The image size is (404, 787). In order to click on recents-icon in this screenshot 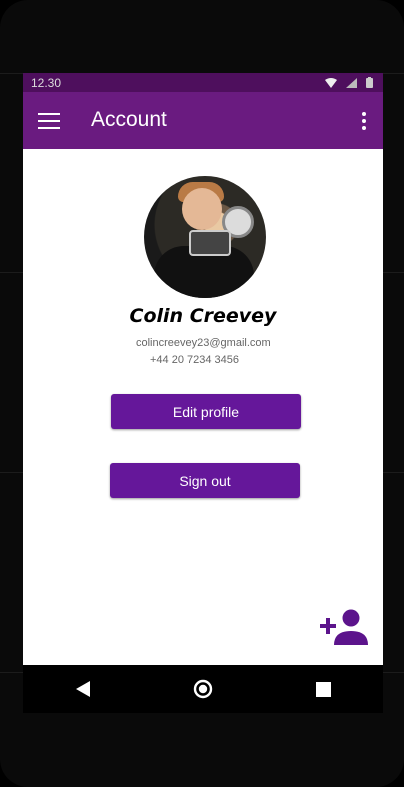, I will do `click(323, 689)`.